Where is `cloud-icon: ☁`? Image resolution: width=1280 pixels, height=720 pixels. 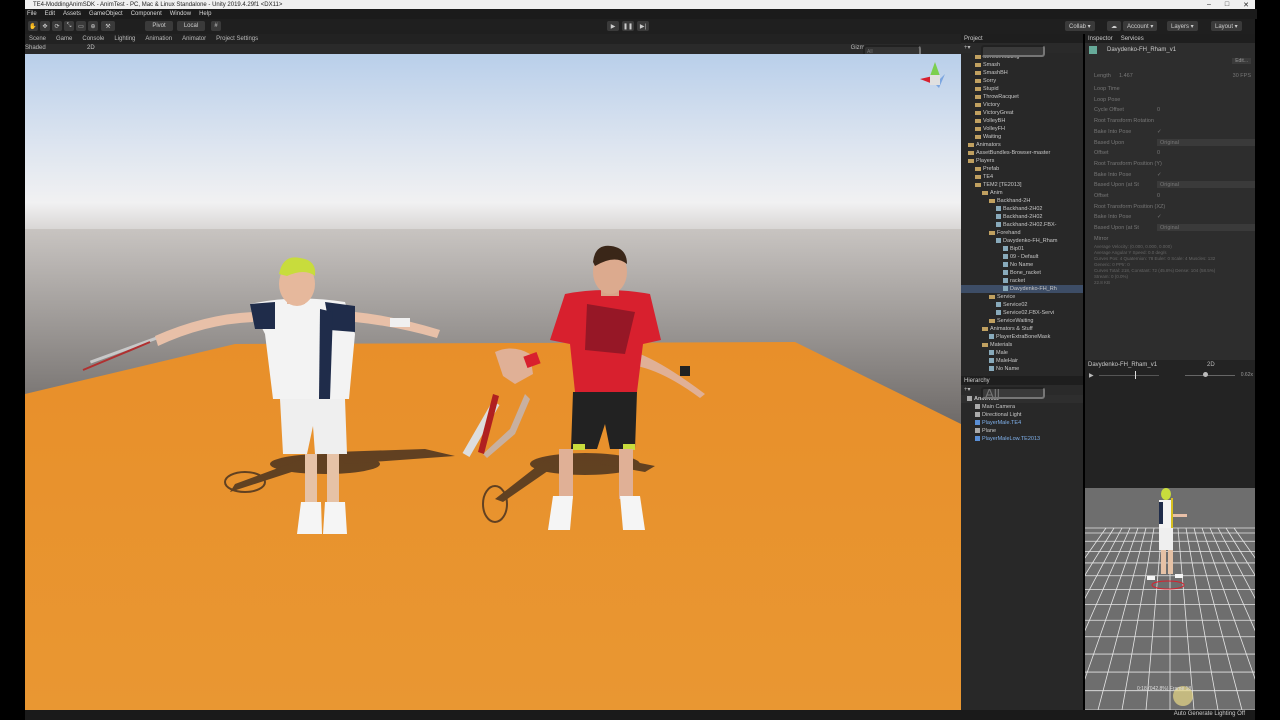
cloud-icon: ☁ is located at coordinates (1114, 26).